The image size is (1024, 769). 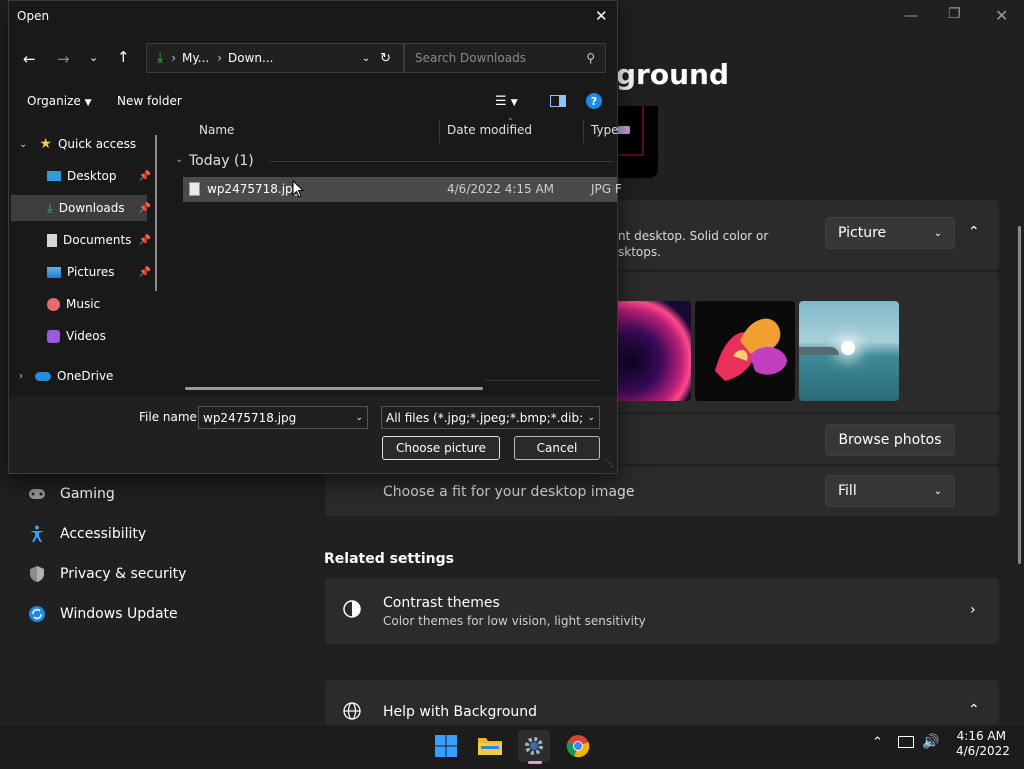 I want to click on group-collapse-icon: ⌄, so click(x=179, y=159).